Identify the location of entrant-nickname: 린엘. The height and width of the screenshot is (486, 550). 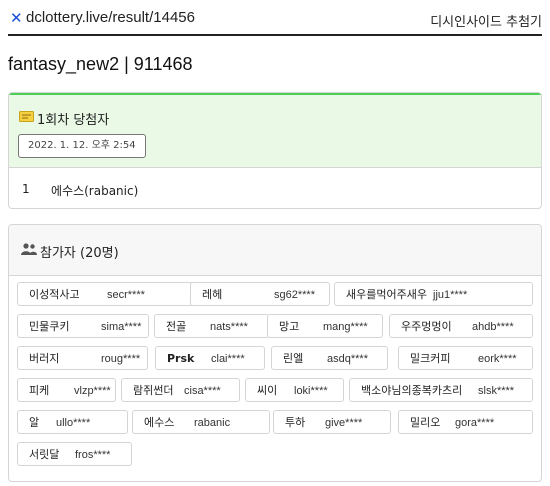
(293, 358).